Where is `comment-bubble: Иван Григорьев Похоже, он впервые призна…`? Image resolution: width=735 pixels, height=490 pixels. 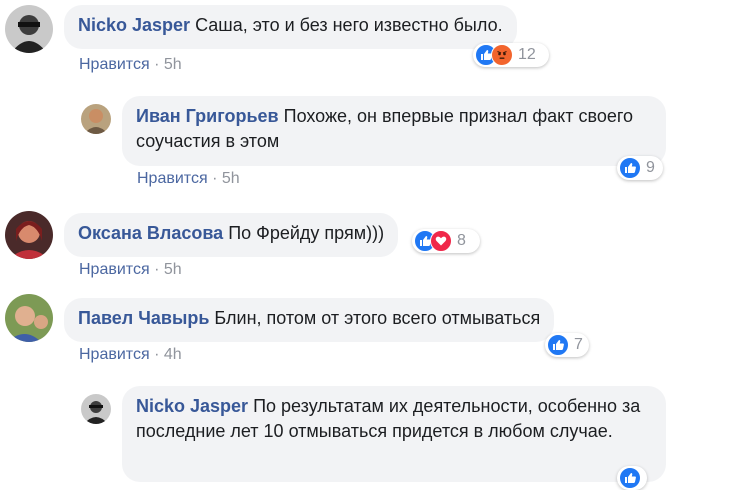
comment-bubble: Иван Григорьев Похоже, он впервые призна… is located at coordinates (394, 131).